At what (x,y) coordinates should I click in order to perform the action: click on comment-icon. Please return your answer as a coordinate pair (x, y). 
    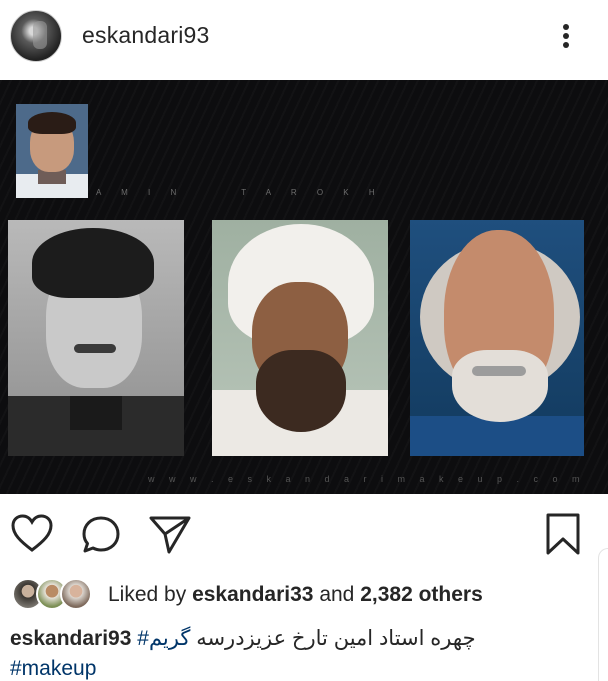
    Looking at the image, I should click on (101, 535).